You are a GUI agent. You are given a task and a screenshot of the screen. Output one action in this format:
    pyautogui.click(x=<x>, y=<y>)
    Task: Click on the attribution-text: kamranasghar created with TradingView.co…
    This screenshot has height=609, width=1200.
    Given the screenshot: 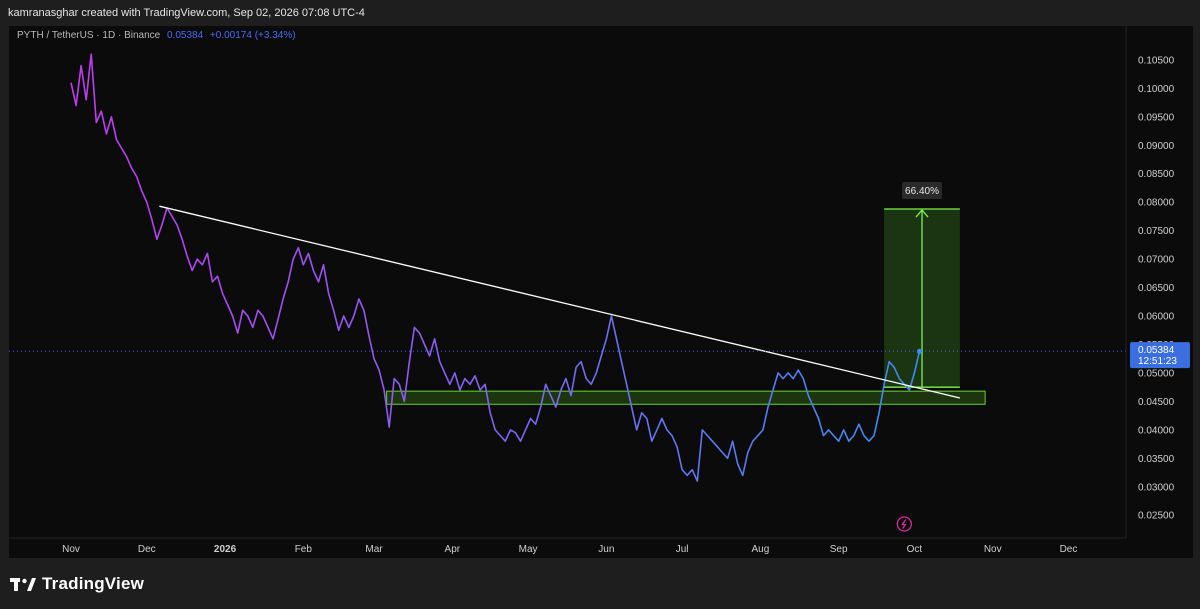 What is the action you would take?
    pyautogui.click(x=186, y=13)
    